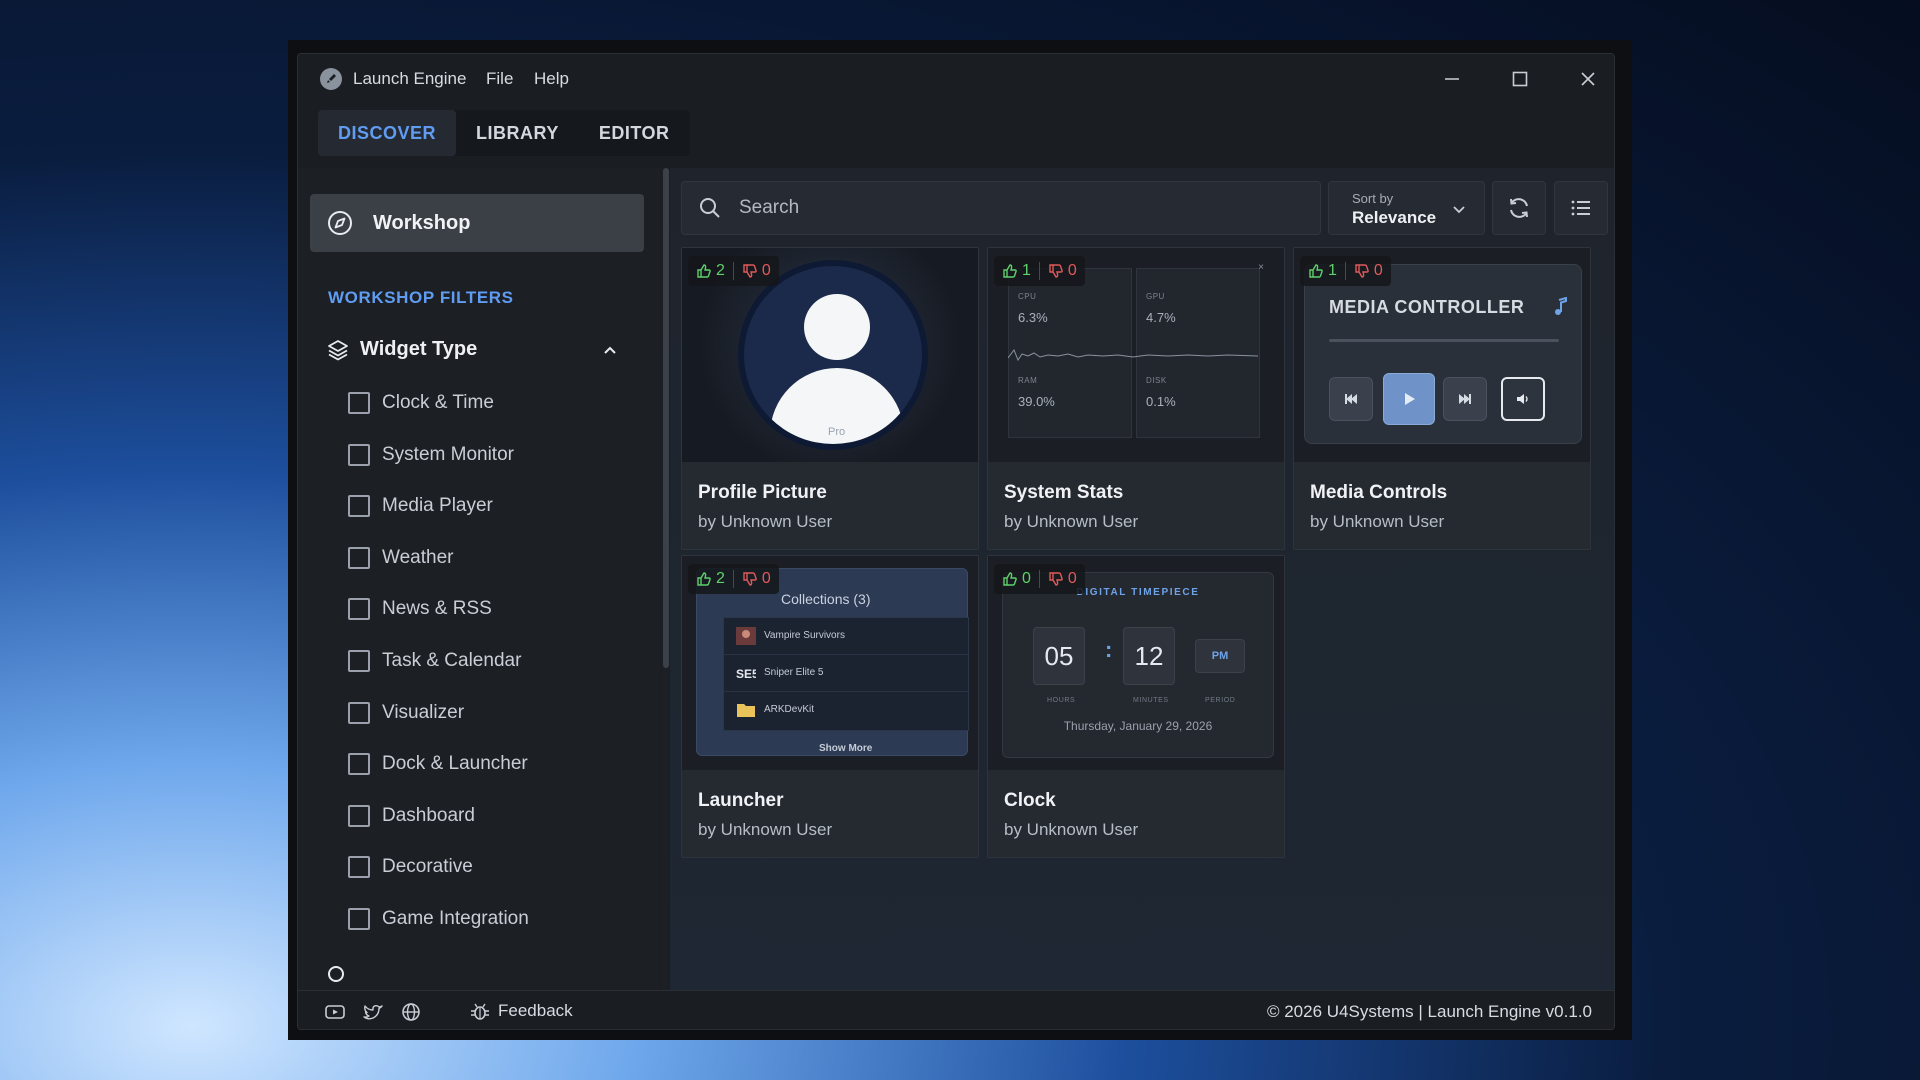 This screenshot has width=1920, height=1080. What do you see at coordinates (438, 402) in the screenshot?
I see `filter-label: Clock & Time` at bounding box center [438, 402].